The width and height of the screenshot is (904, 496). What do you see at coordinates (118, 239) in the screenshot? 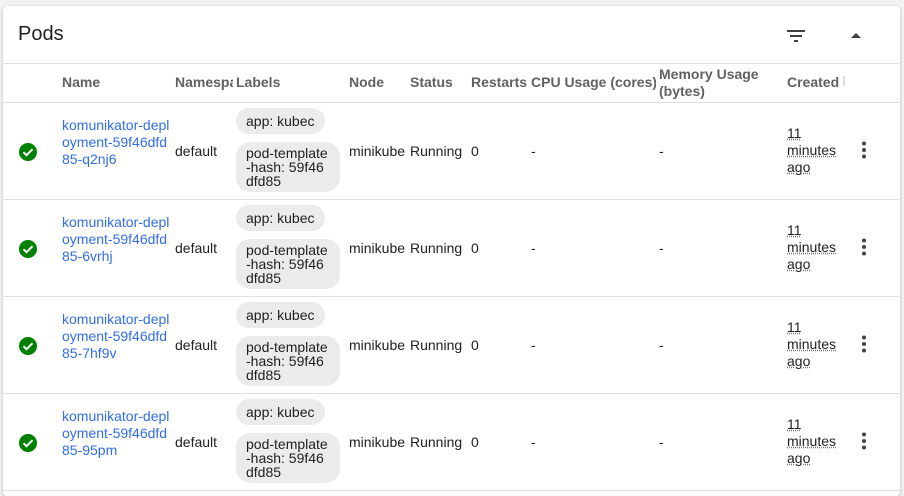
I see `pod-name-link: komunikator-deployment-59f46dfd85-6vrhj` at bounding box center [118, 239].